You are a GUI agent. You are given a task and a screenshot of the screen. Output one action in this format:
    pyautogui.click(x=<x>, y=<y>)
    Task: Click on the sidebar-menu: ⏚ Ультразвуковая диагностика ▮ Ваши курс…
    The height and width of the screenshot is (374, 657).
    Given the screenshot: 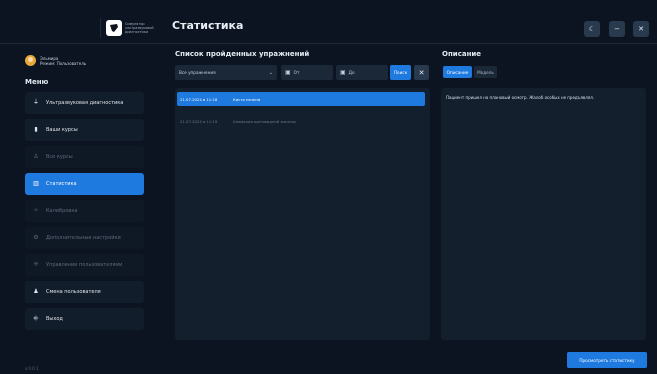 What is the action you would take?
    pyautogui.click(x=84, y=213)
    